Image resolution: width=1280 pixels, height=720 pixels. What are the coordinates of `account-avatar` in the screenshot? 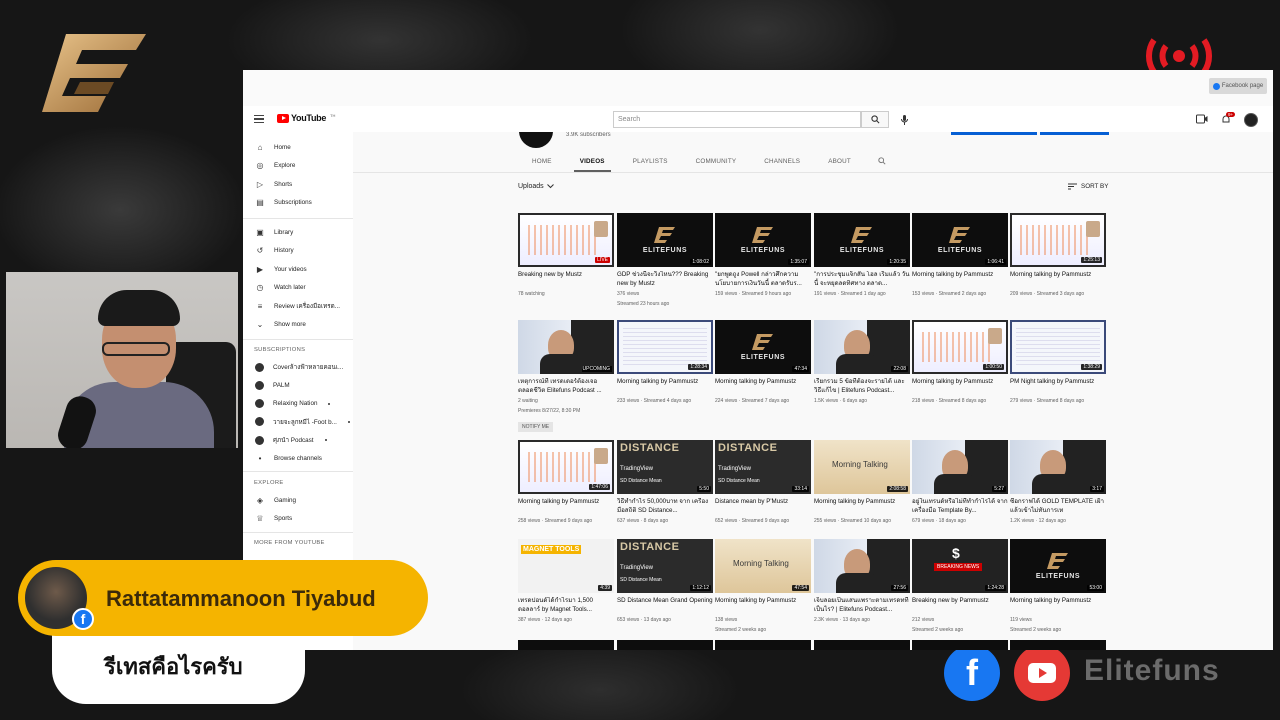 It's located at (1251, 120).